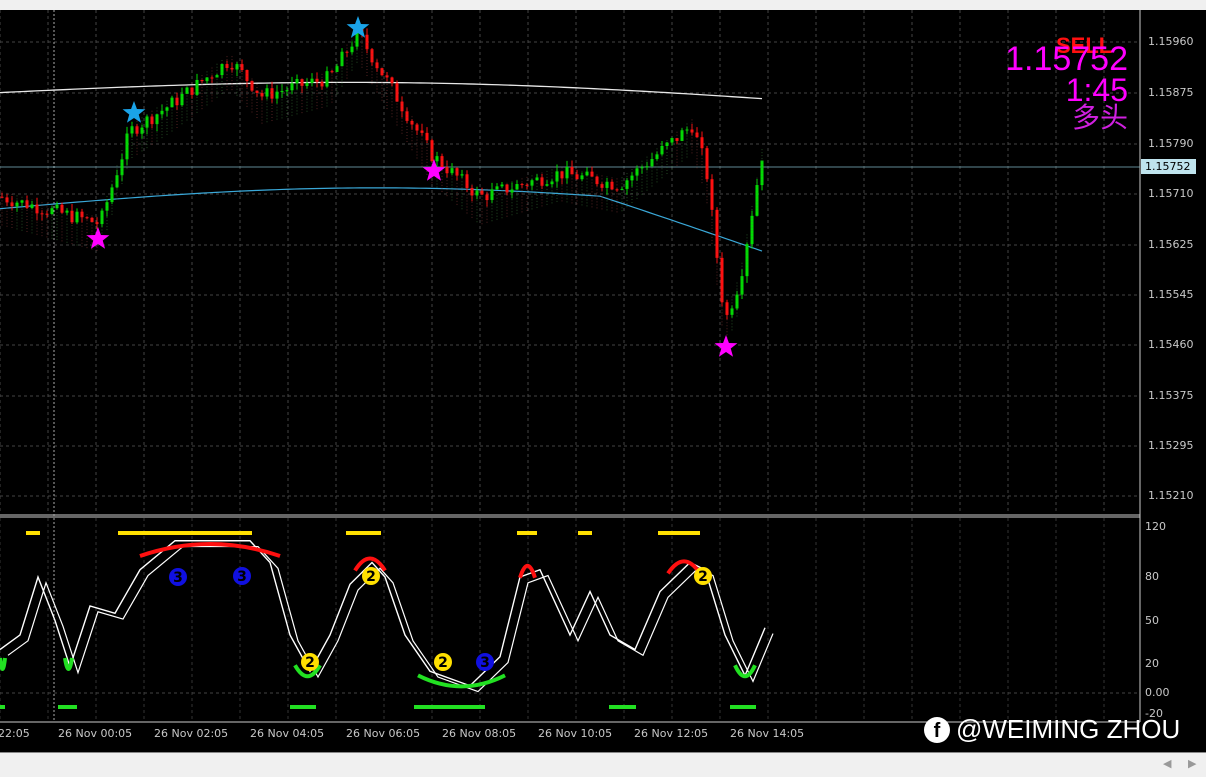 The image size is (1206, 777). I want to click on price-tick-label: 1.15295, so click(1171, 445).